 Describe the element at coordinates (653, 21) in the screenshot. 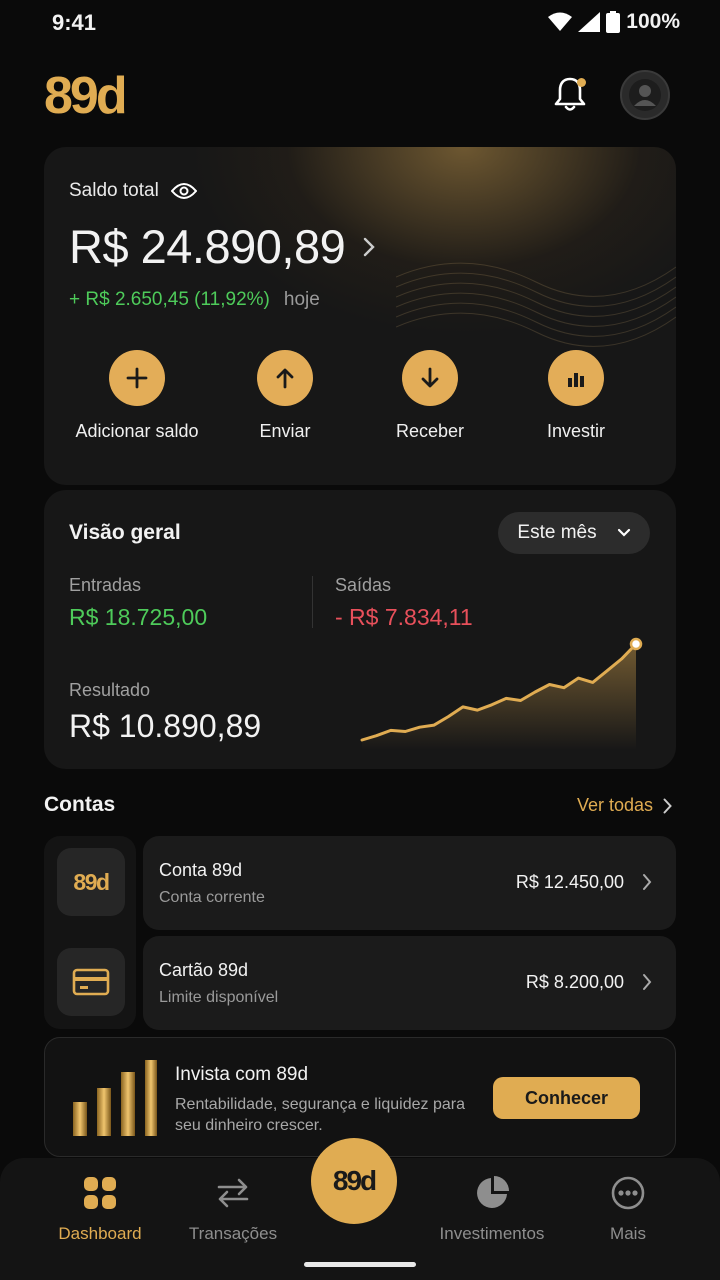

I see `battery-level: 100%` at that location.